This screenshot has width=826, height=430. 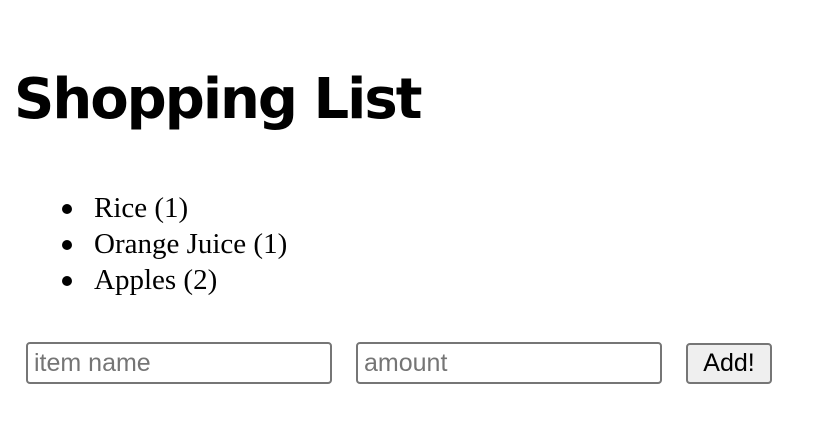 What do you see at coordinates (218, 99) in the screenshot?
I see `page-title: Shopping List` at bounding box center [218, 99].